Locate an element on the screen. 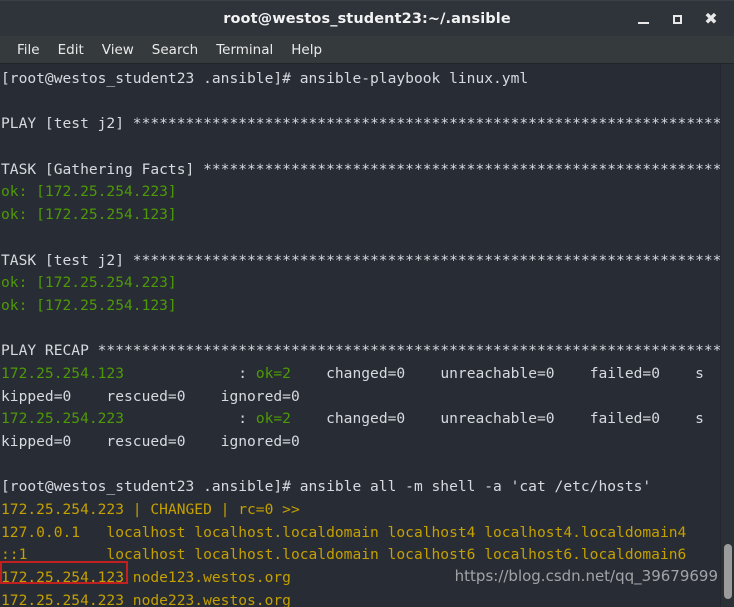 The height and width of the screenshot is (607, 734). scrollbar-thumb is located at coordinates (728, 571).